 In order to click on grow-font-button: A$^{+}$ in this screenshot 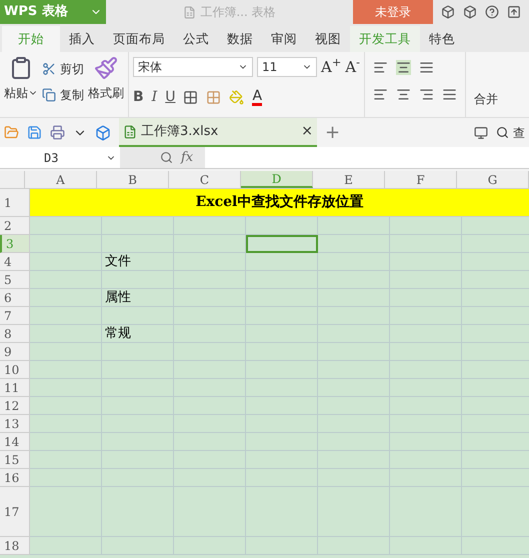, I will do `click(331, 67)`.